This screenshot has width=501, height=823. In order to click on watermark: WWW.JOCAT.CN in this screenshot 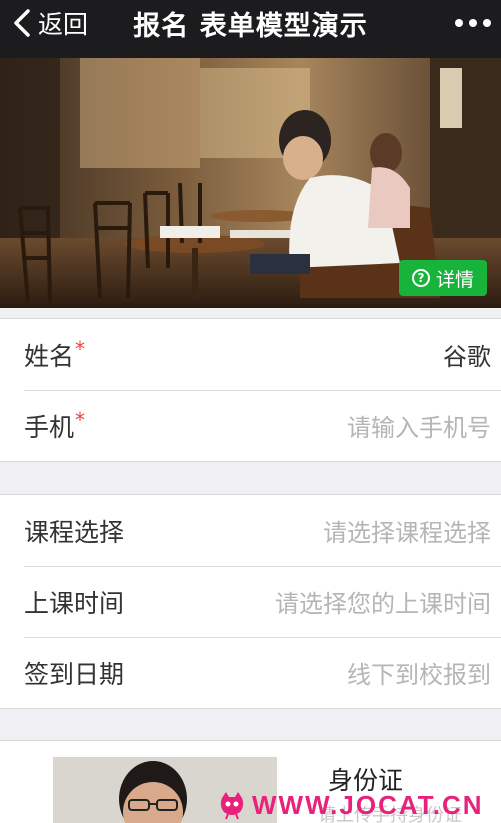, I will do `click(351, 805)`.